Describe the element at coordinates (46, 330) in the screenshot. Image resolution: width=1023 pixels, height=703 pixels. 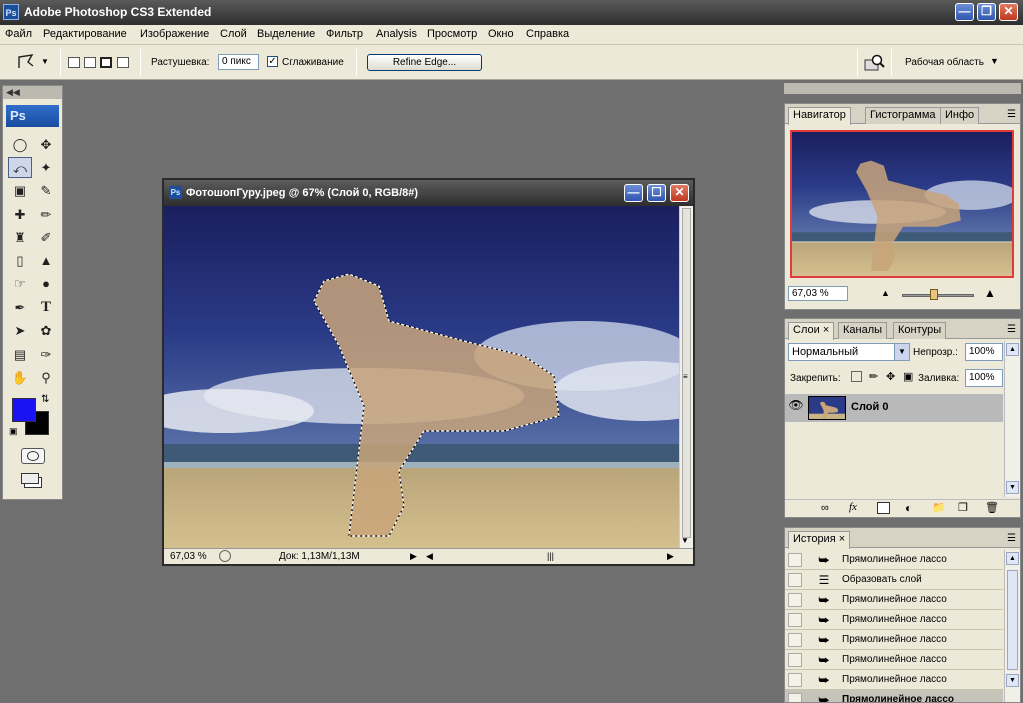
I see `custom-shape-tool-icon: ✿` at that location.